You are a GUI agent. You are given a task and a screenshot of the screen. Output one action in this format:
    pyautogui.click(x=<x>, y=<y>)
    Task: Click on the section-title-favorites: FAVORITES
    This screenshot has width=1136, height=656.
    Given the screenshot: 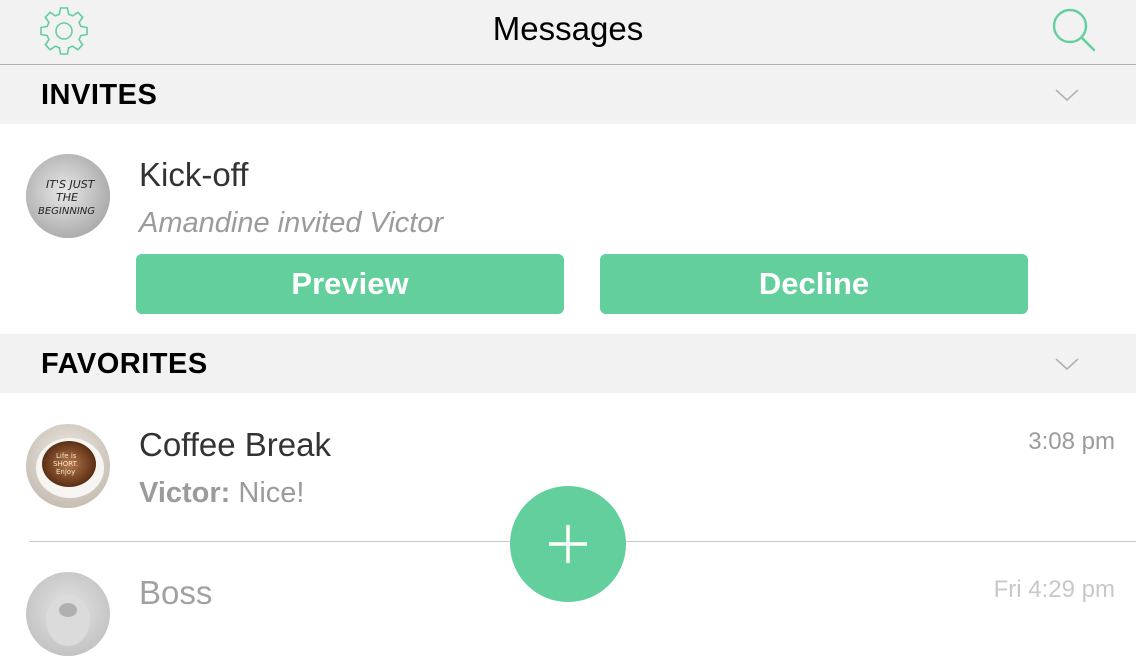 What is the action you would take?
    pyautogui.click(x=124, y=364)
    